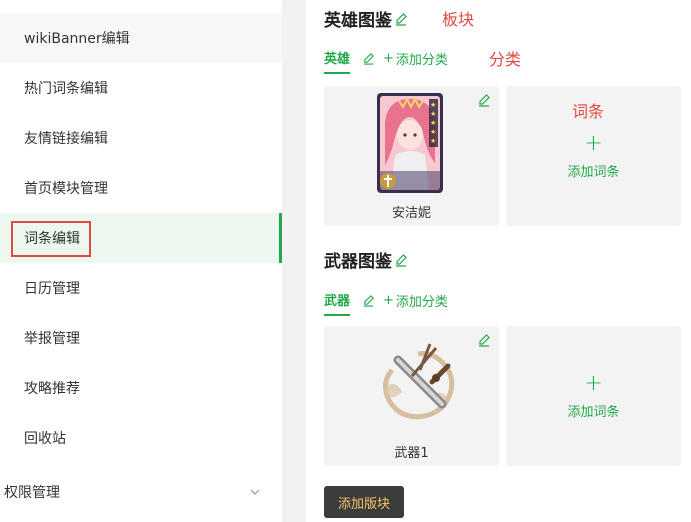 This screenshot has width=691, height=522. What do you see at coordinates (588, 111) in the screenshot?
I see `annotation-entry: 词条` at bounding box center [588, 111].